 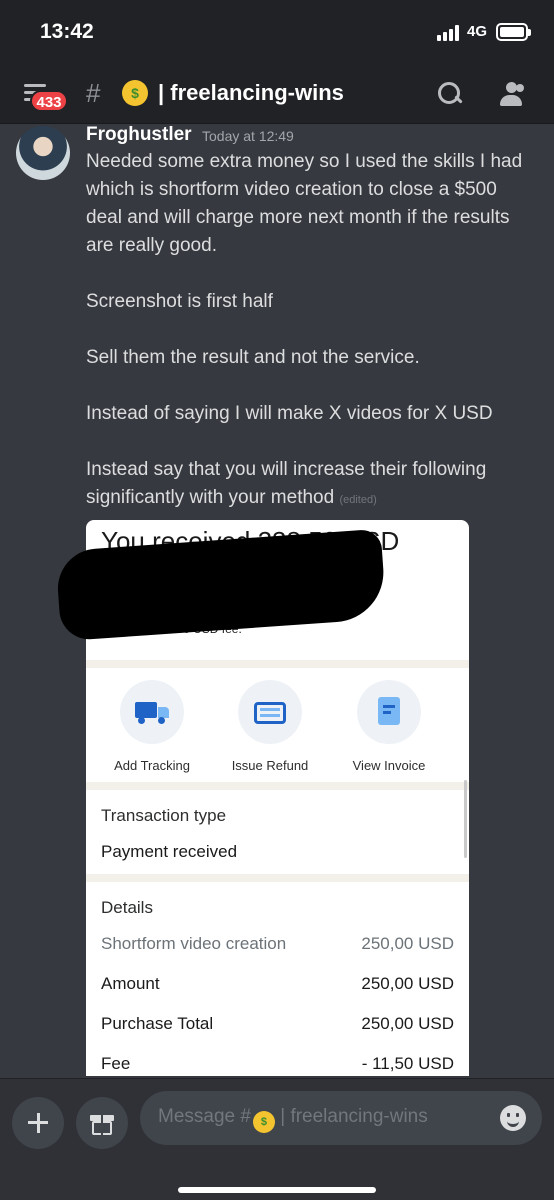 What do you see at coordinates (194, 943) in the screenshot?
I see `detail-label: Shortform video creation` at bounding box center [194, 943].